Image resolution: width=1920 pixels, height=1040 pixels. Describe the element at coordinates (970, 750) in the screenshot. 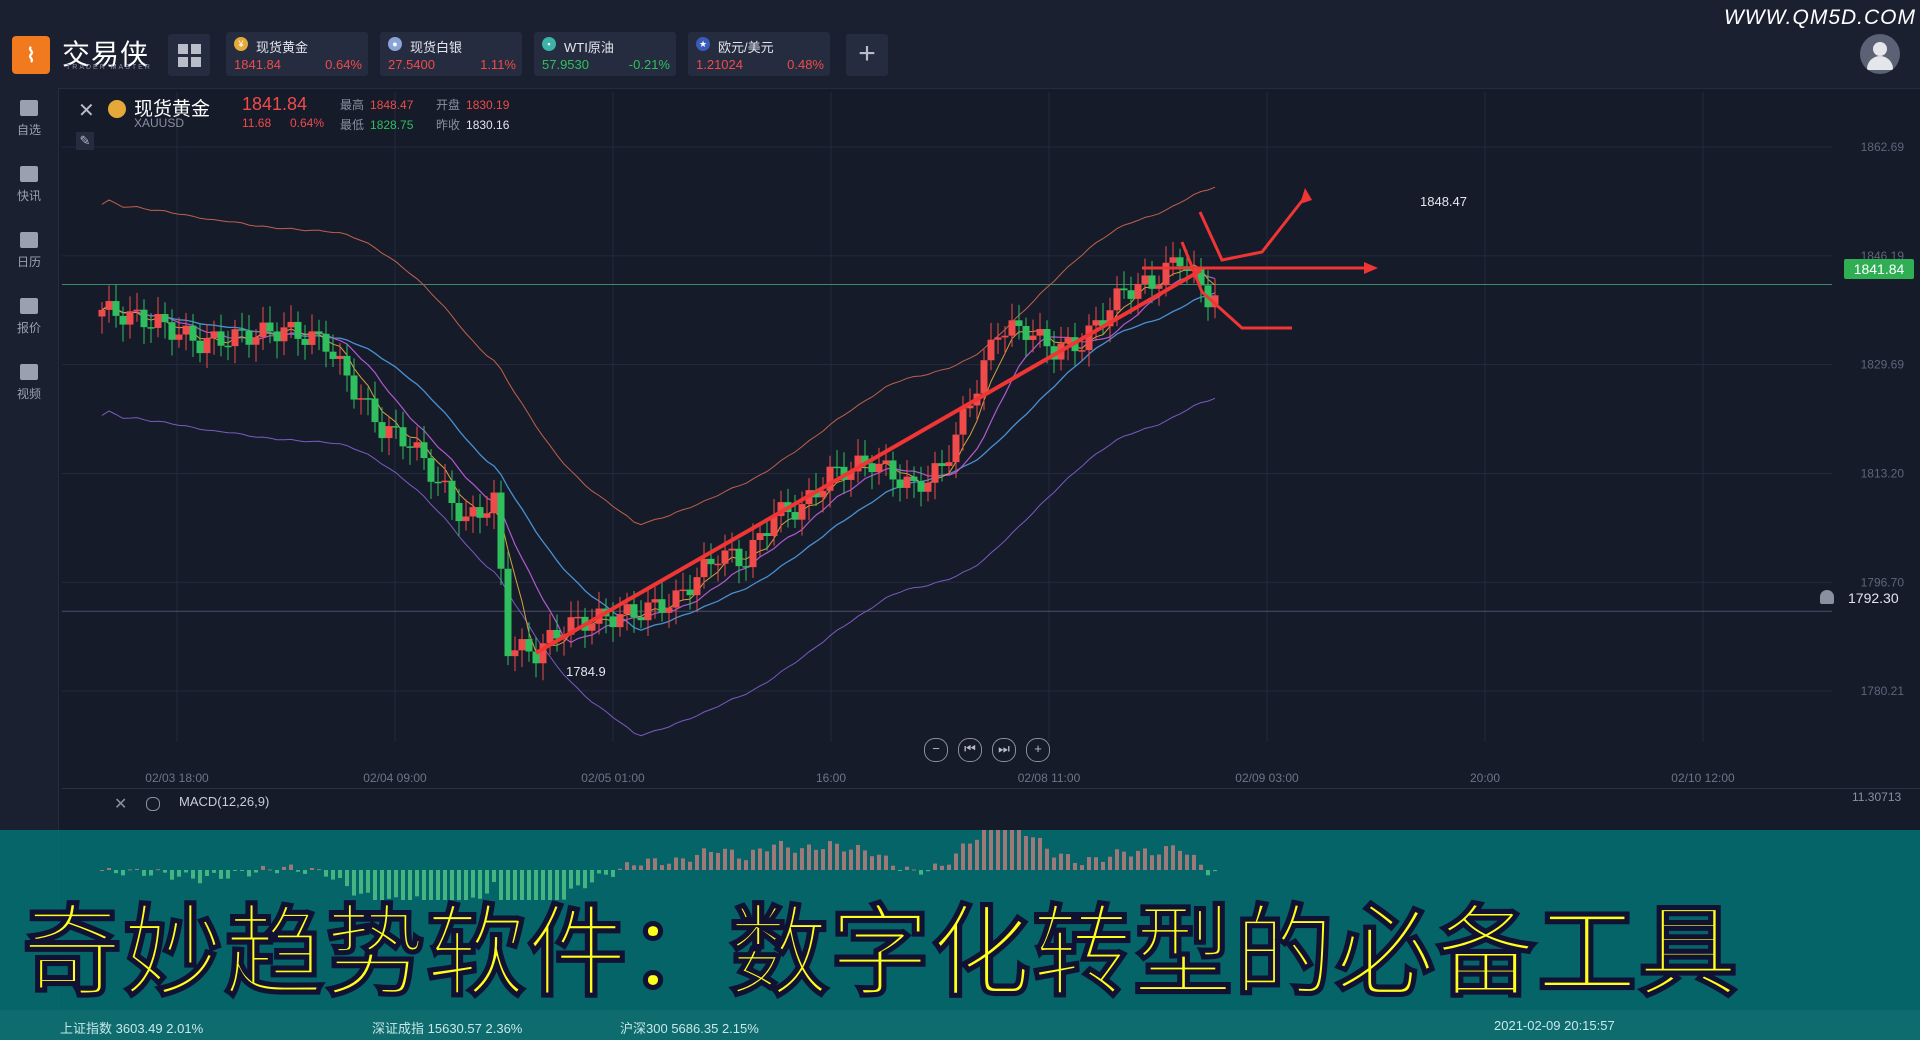

I see `skip-back-icon: ⏮` at that location.